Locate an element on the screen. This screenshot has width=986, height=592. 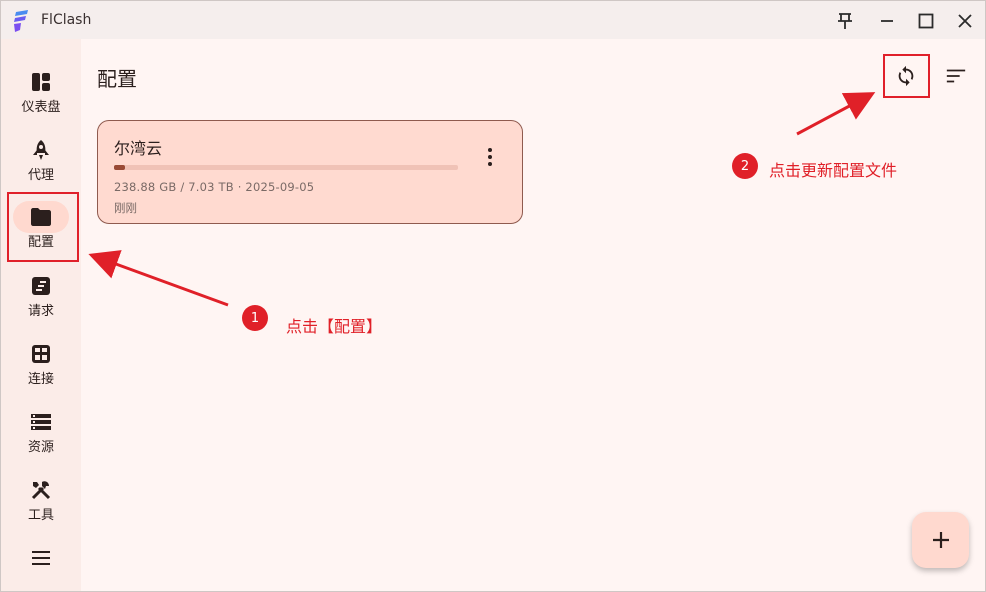
navigation-rail: 仪表盘 代理 配置 请求 连接 资源 工具 is located at coordinates (41, 315).